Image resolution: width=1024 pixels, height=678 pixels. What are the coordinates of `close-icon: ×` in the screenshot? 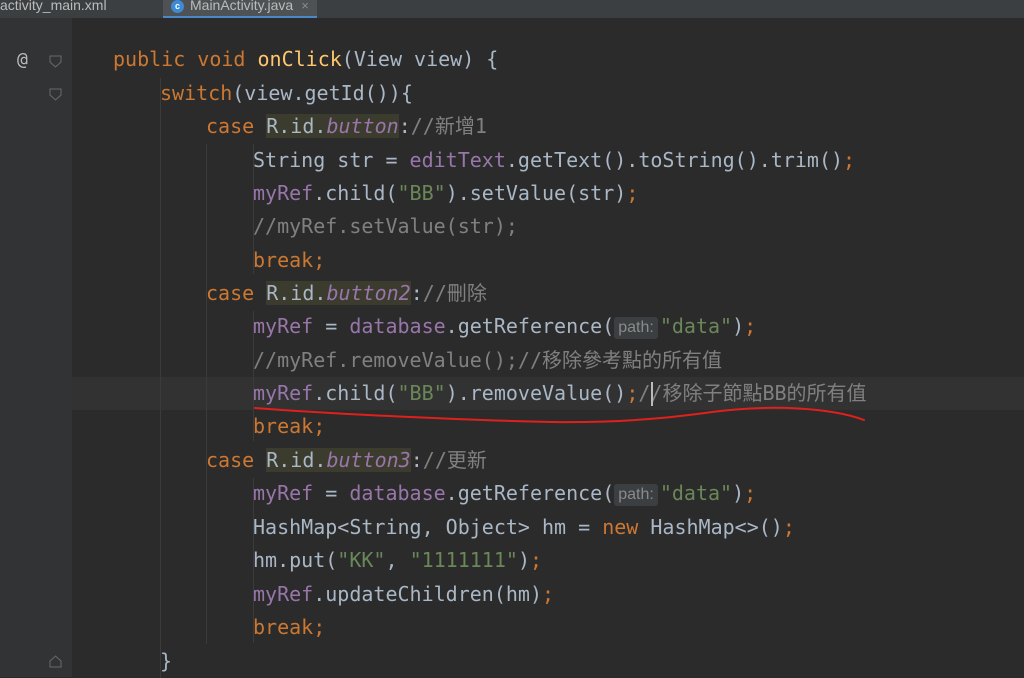 It's located at (305, 6).